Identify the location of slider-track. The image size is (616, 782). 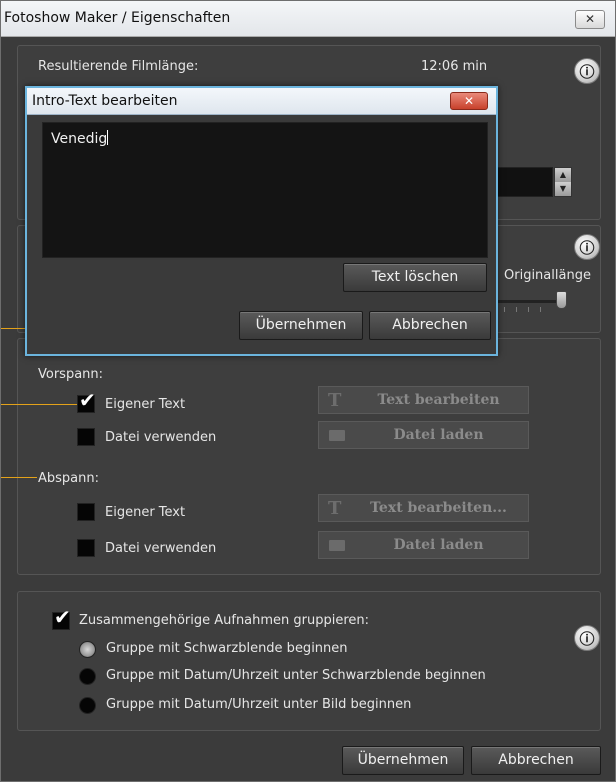
(528, 301).